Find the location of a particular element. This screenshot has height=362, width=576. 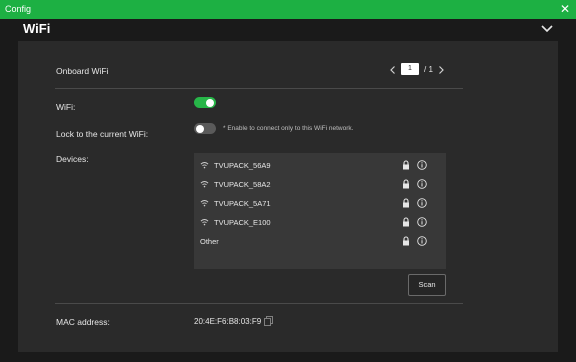

page-number-input: 1 is located at coordinates (410, 69).